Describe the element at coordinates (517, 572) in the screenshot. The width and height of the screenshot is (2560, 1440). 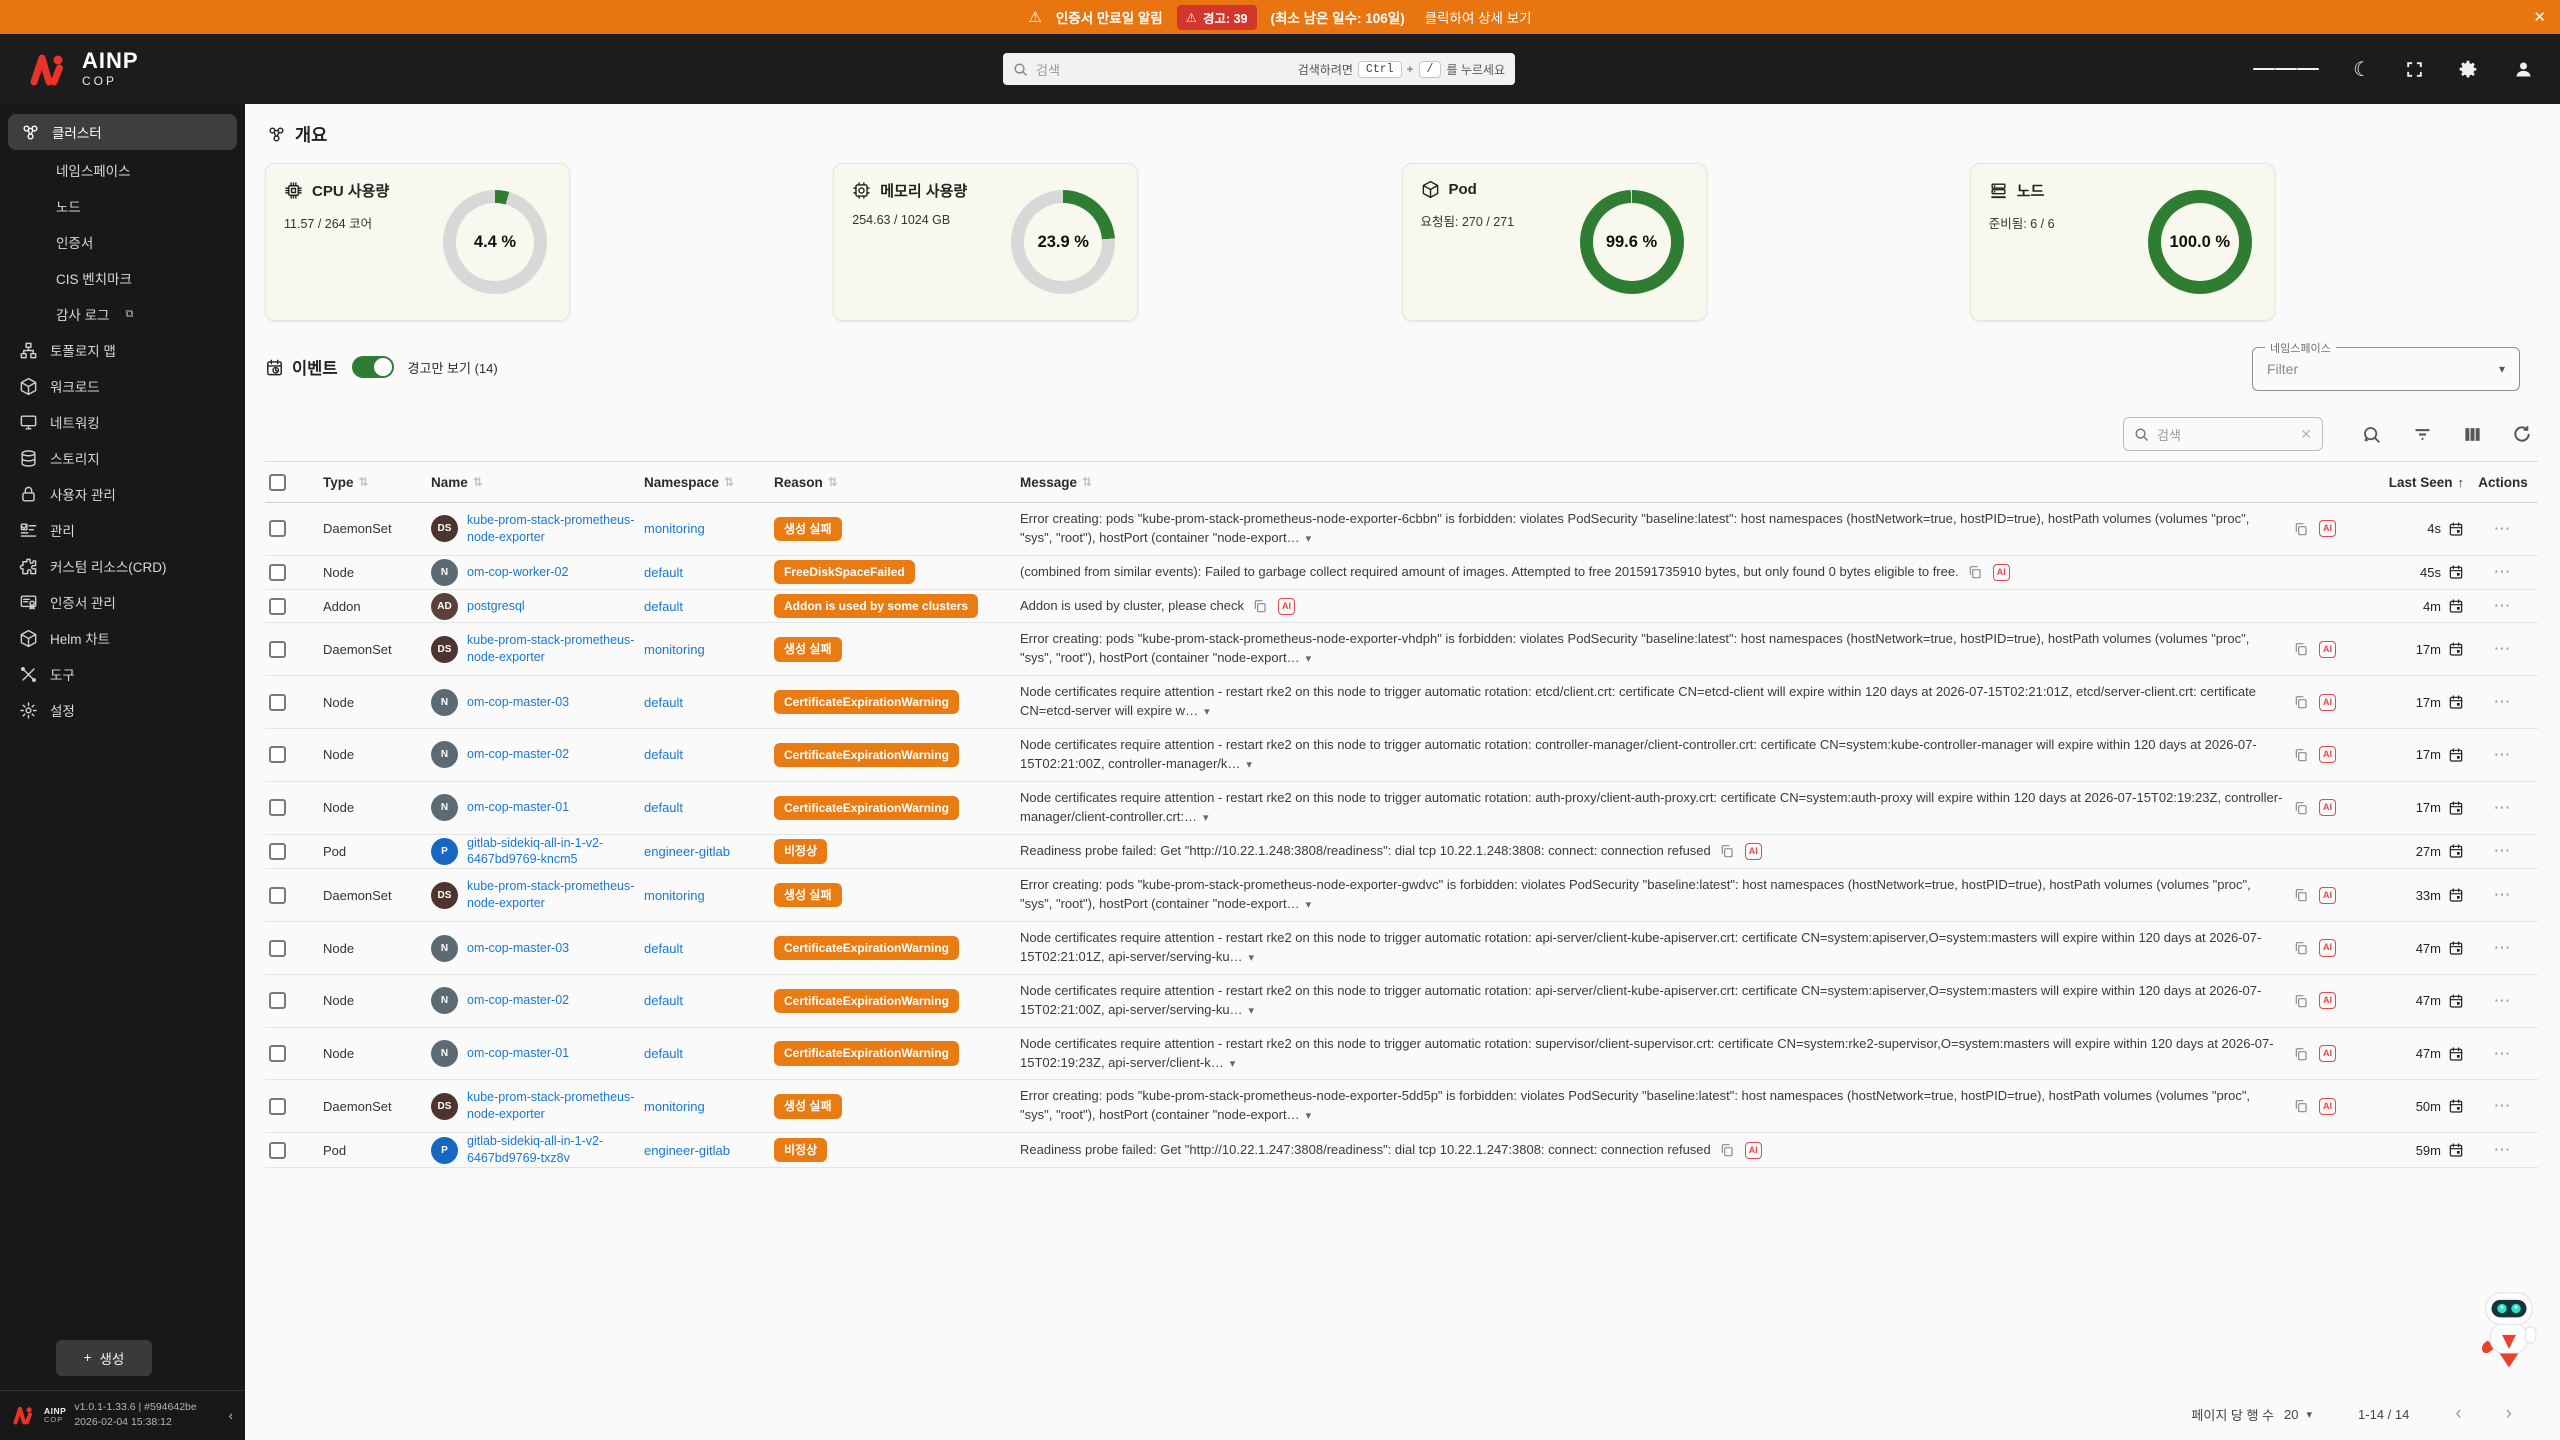
I see `resource-name-link: om-cop-worker-02` at that location.